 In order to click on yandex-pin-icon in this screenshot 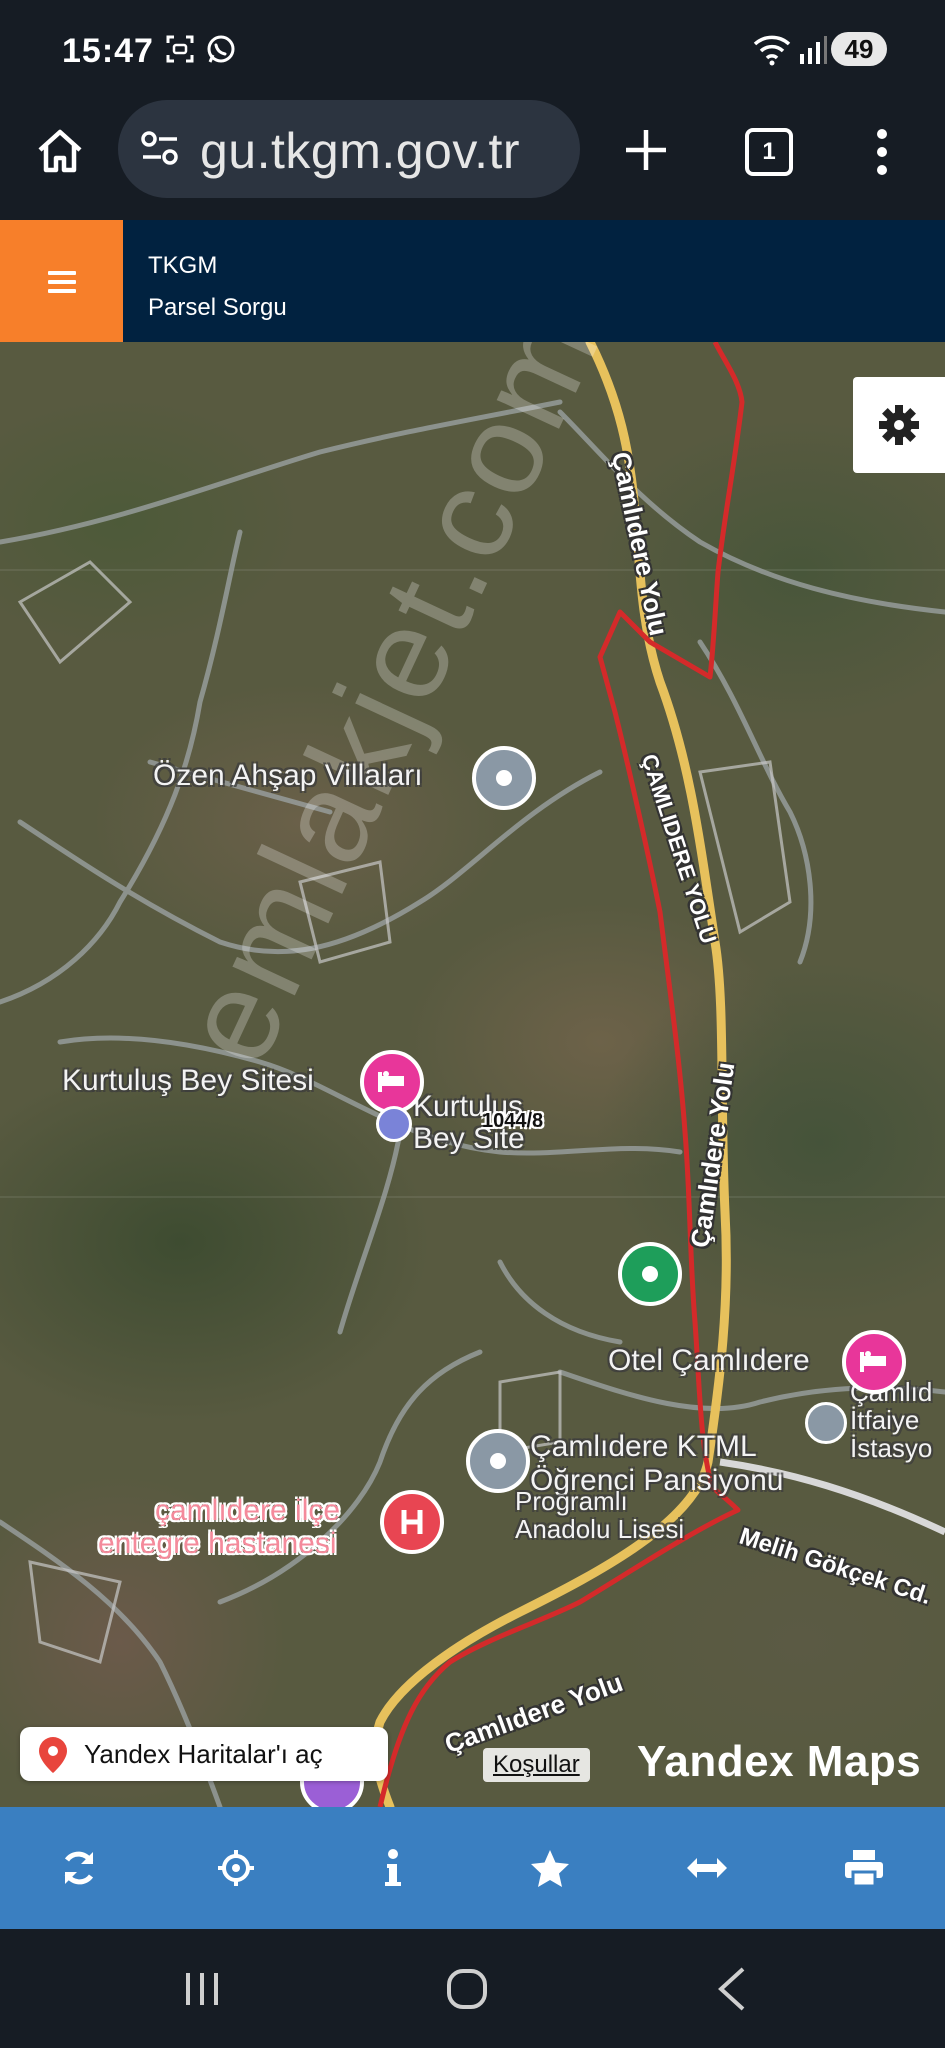, I will do `click(53, 1755)`.